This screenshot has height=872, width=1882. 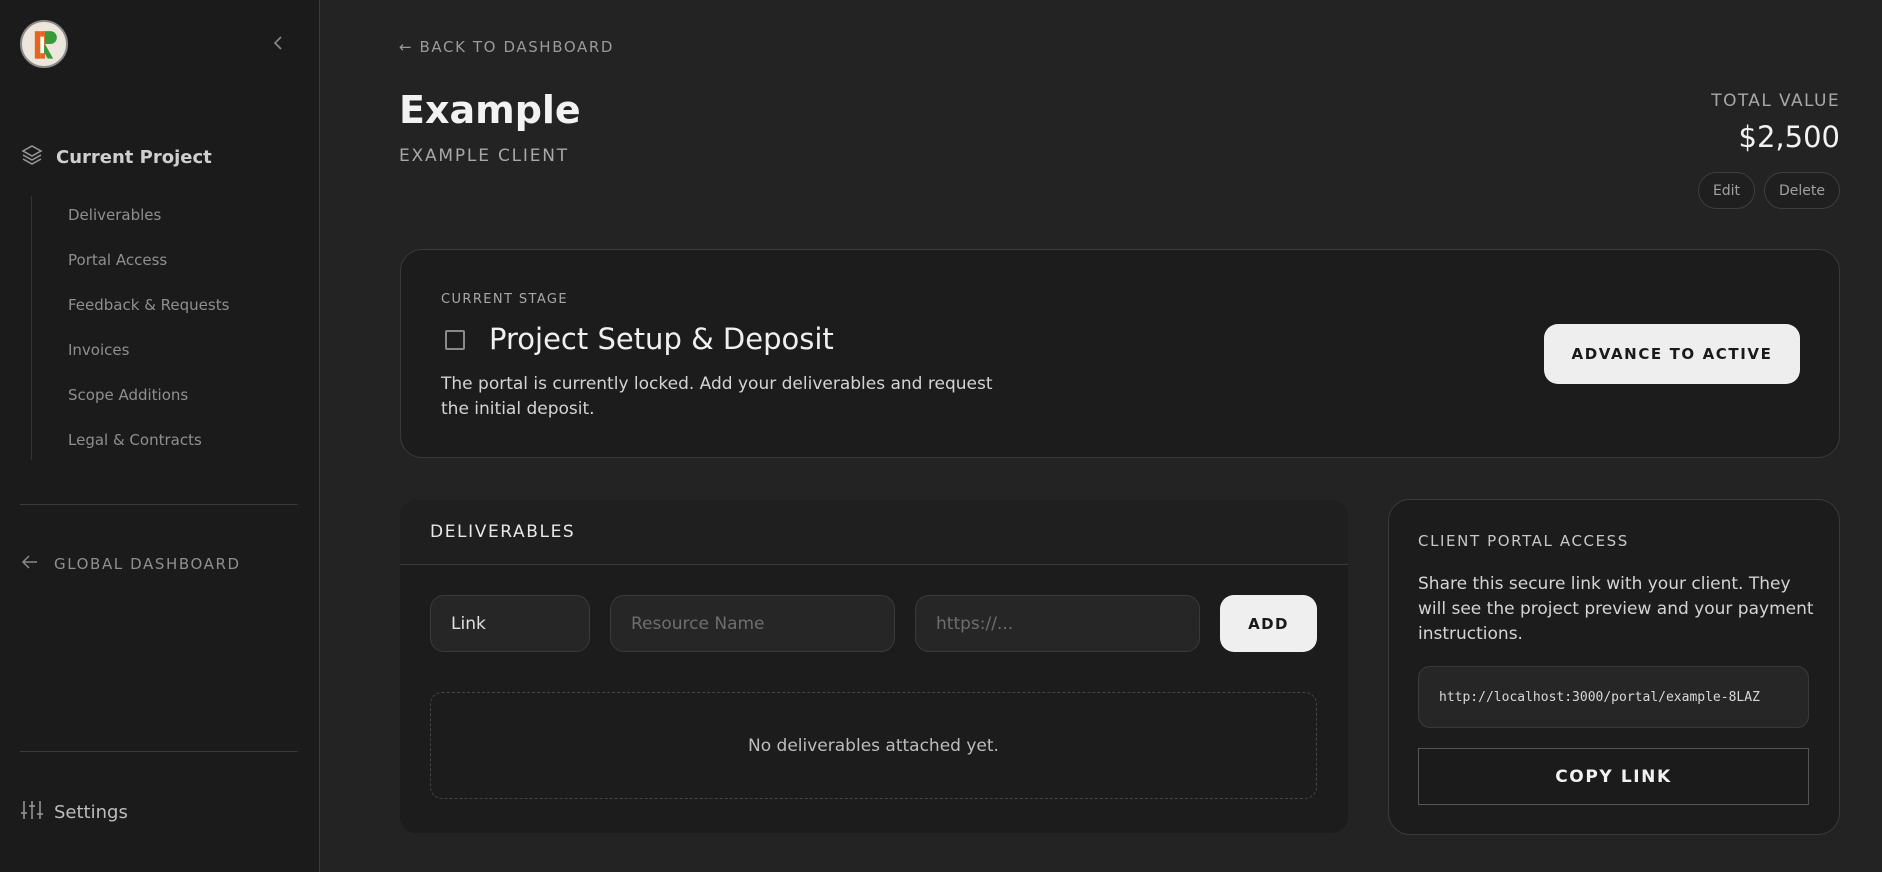 I want to click on sidebar-divider, so click(x=159, y=504).